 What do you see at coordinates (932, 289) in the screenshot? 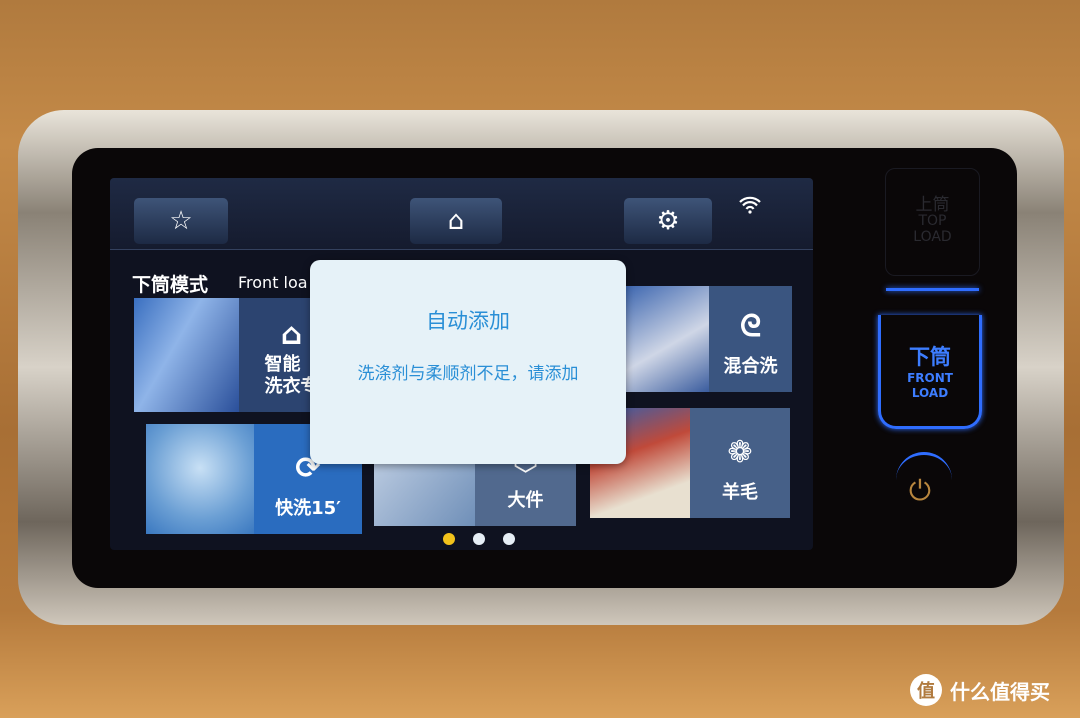
I see `indicator-bar` at bounding box center [932, 289].